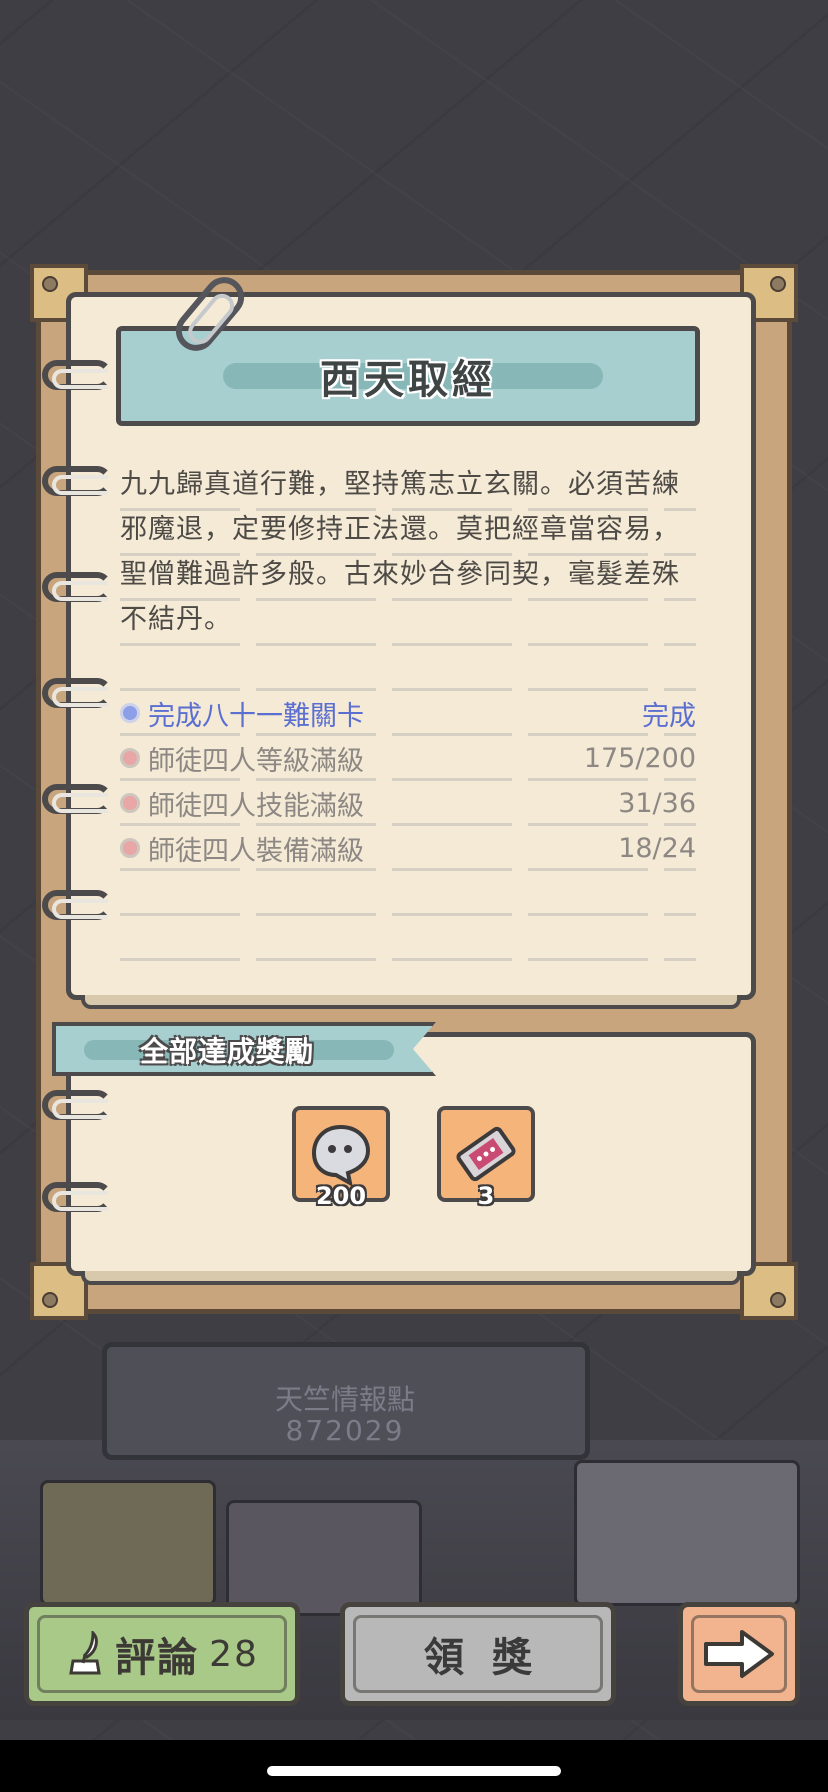  What do you see at coordinates (344, 1399) in the screenshot?
I see `intel-points-label: 天竺情報點` at bounding box center [344, 1399].